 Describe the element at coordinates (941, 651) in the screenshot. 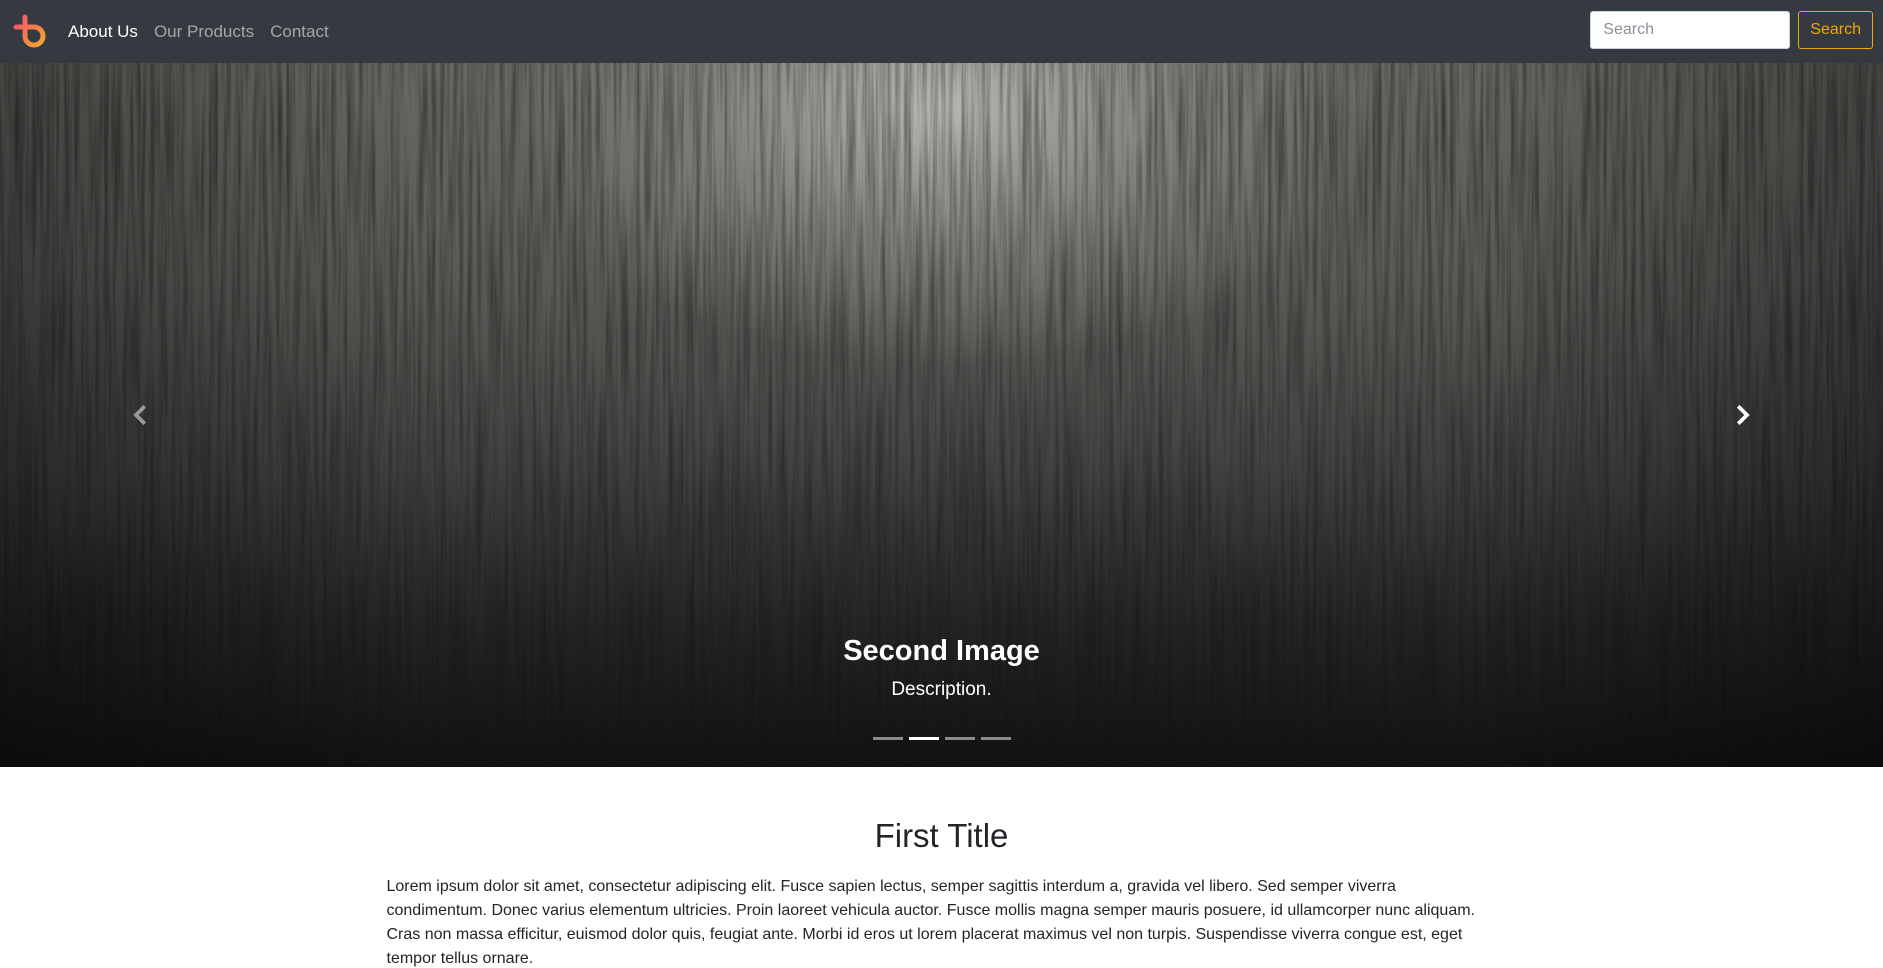

I see `slide-title: Second Image` at that location.